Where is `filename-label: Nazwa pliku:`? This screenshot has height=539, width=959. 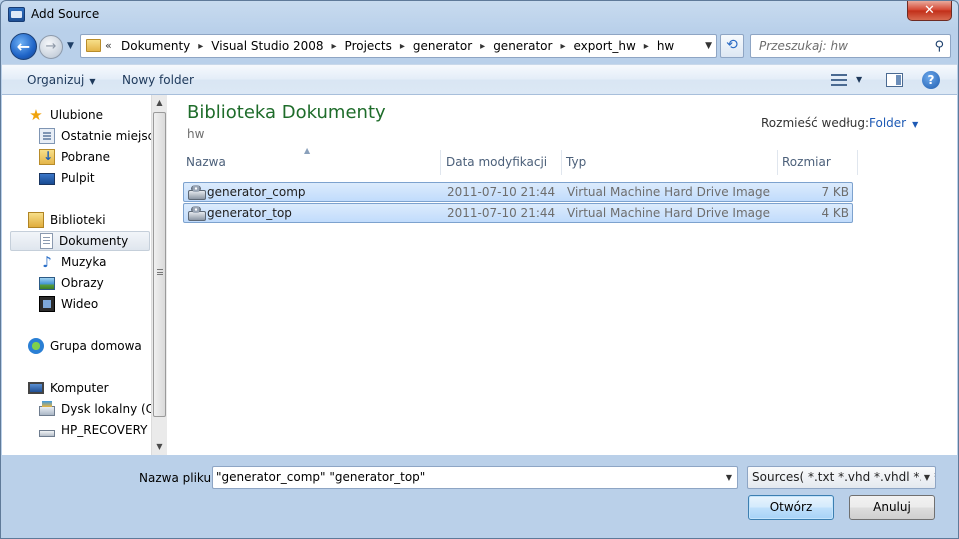 filename-label: Nazwa pliku: is located at coordinates (177, 478).